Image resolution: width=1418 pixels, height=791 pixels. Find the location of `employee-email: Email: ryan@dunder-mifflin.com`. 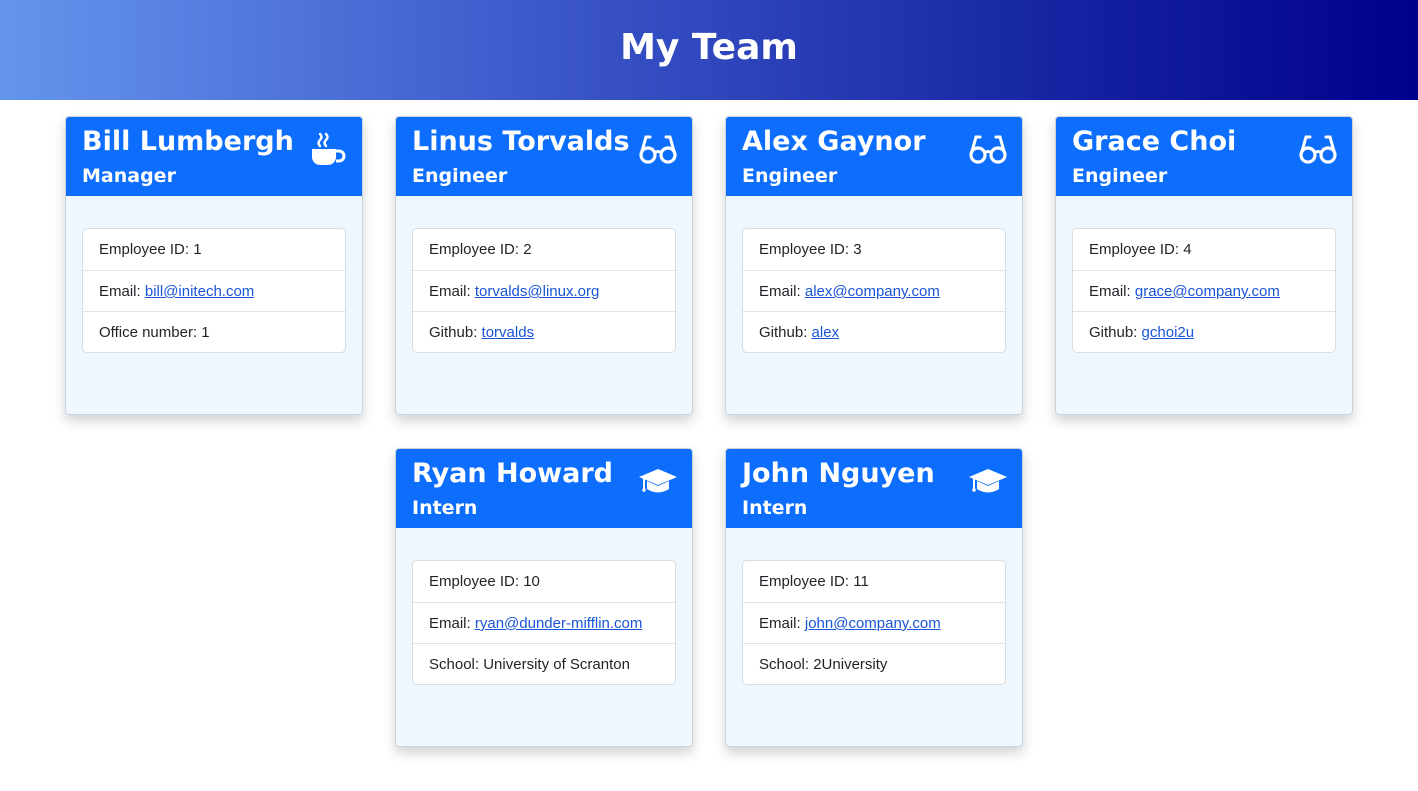

employee-email: Email: ryan@dunder-mifflin.com is located at coordinates (544, 622).